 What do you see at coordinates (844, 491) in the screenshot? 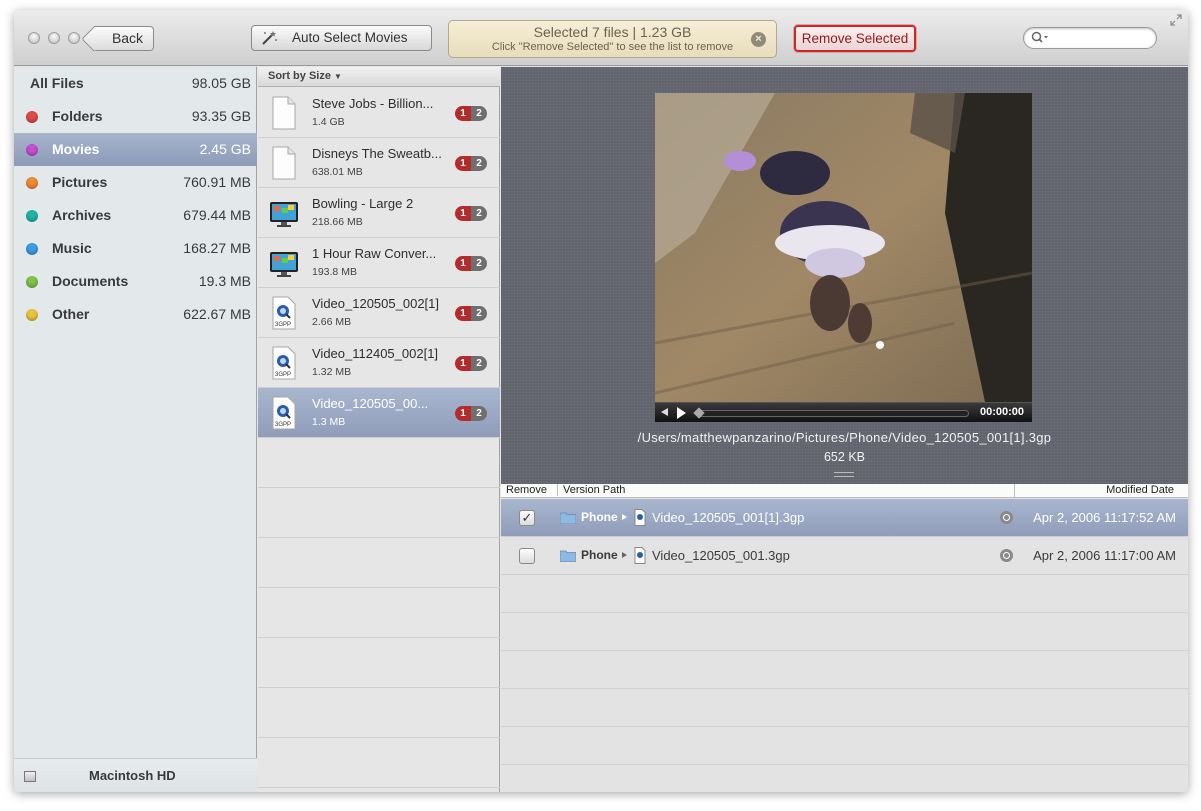
I see `table-header: Remove Version Path Modified Date` at bounding box center [844, 491].